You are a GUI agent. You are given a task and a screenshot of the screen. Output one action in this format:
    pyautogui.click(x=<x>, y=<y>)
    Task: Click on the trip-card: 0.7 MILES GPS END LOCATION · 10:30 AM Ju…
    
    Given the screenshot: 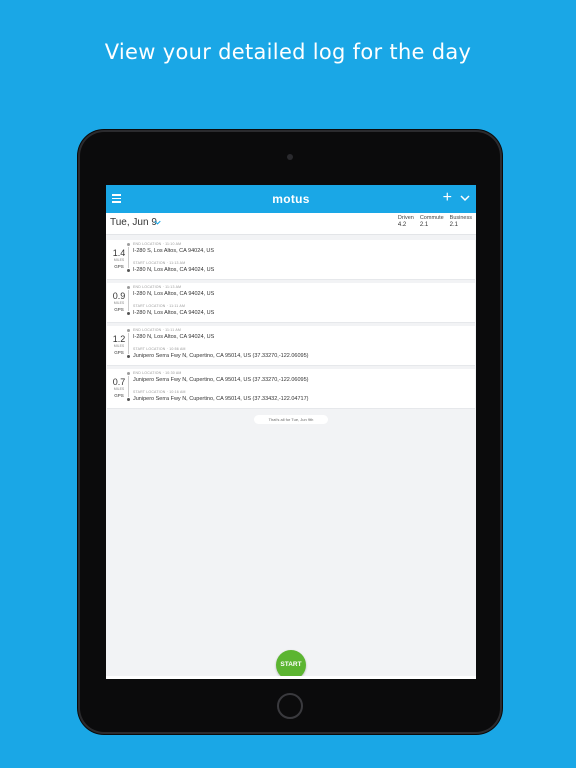 What is the action you would take?
    pyautogui.click(x=291, y=389)
    